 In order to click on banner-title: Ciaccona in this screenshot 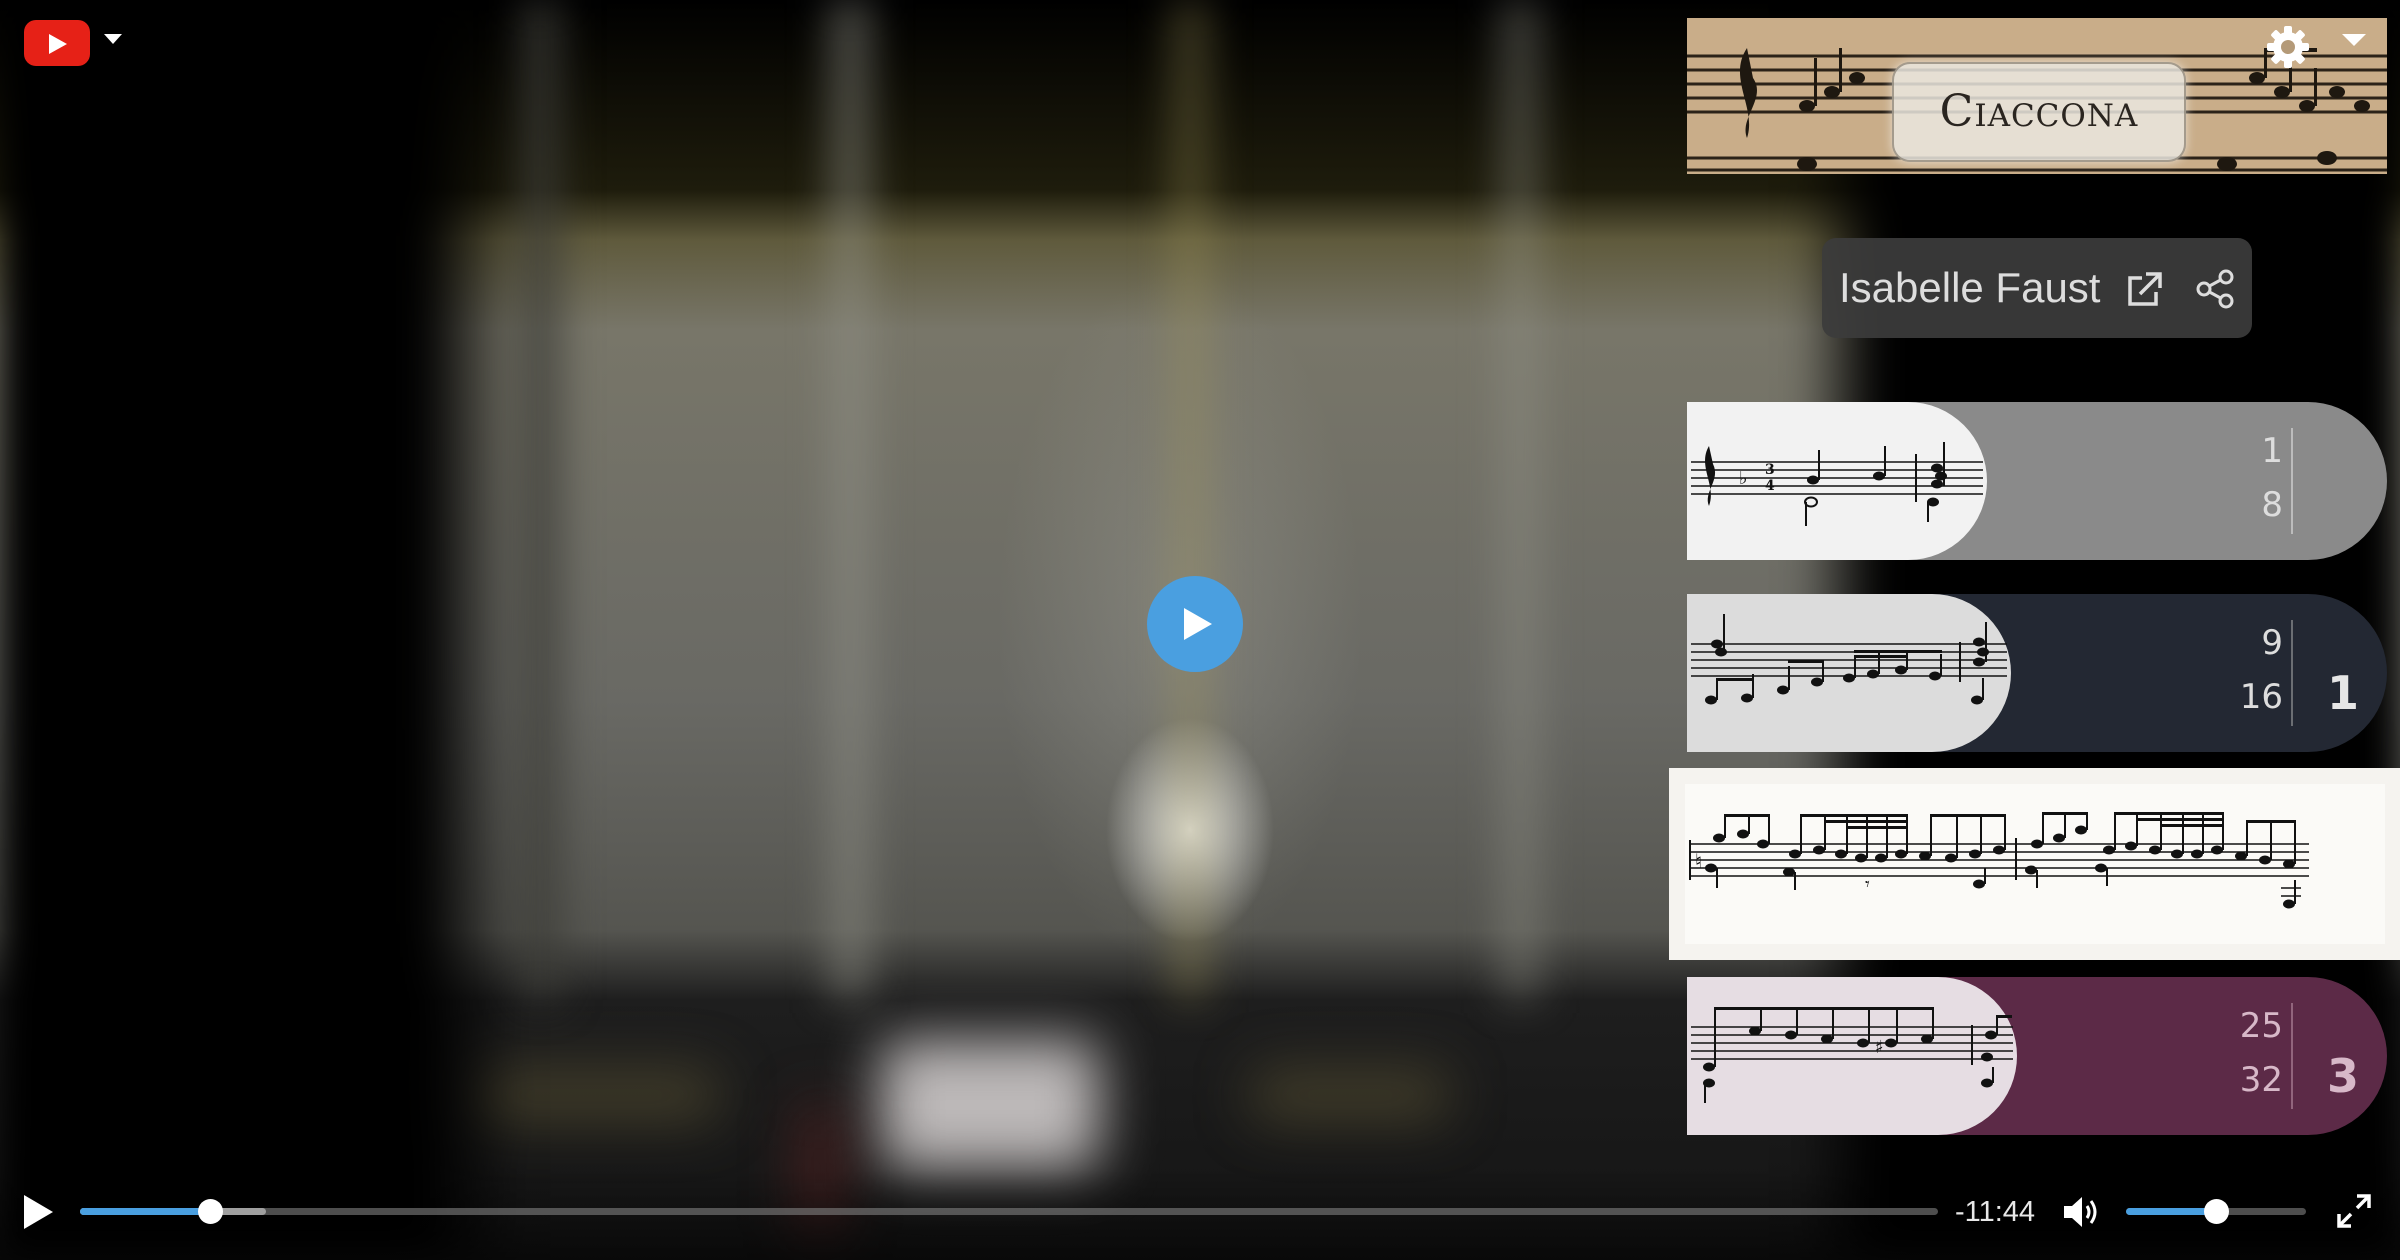, I will do `click(2039, 111)`.